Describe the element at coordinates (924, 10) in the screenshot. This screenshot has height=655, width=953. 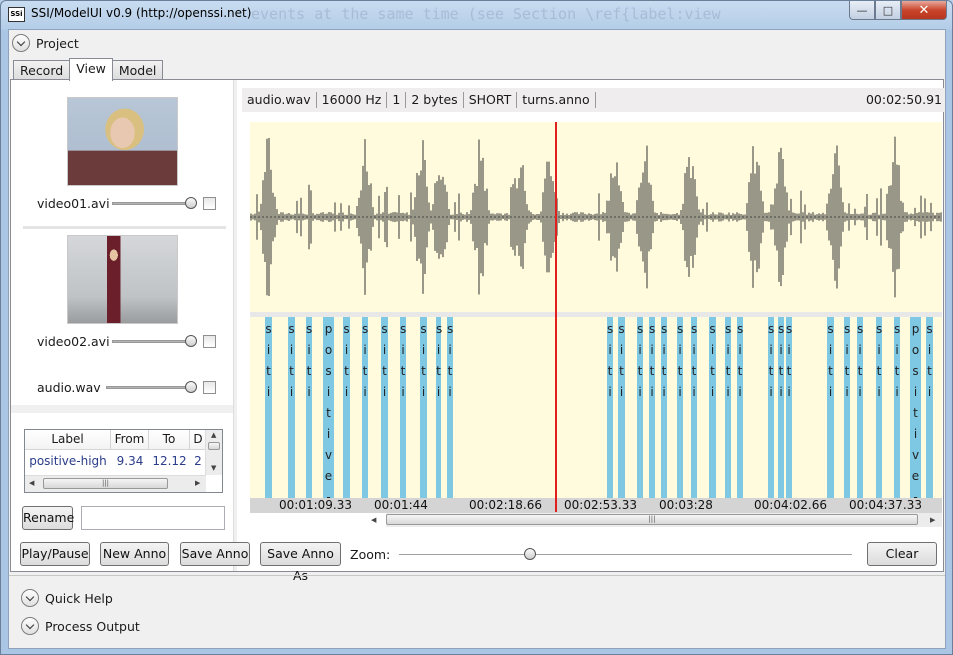
I see `close-button: ✕` at that location.